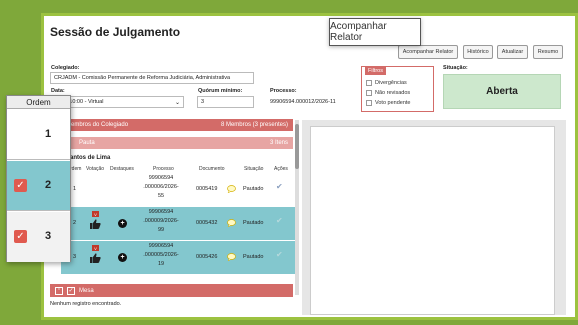  I want to click on filtro-label: Não revisados, so click(393, 93).